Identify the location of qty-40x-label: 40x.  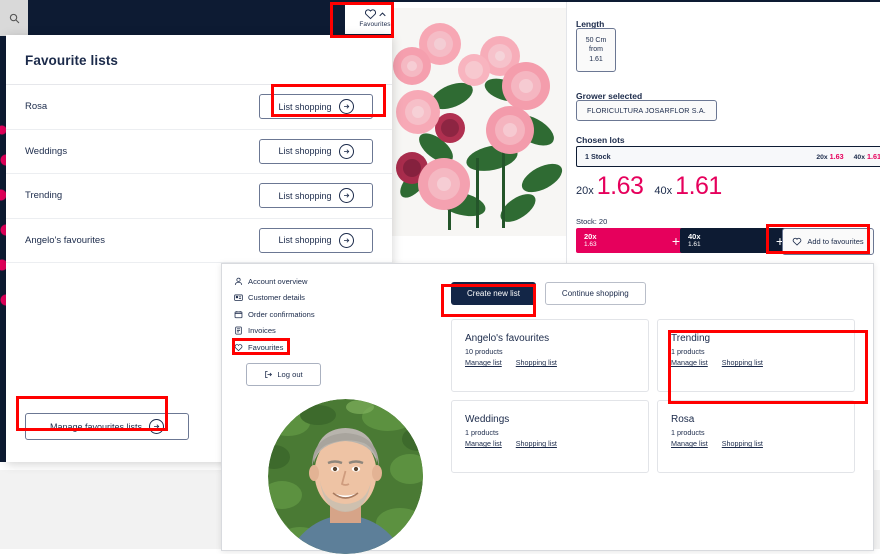
(694, 236).